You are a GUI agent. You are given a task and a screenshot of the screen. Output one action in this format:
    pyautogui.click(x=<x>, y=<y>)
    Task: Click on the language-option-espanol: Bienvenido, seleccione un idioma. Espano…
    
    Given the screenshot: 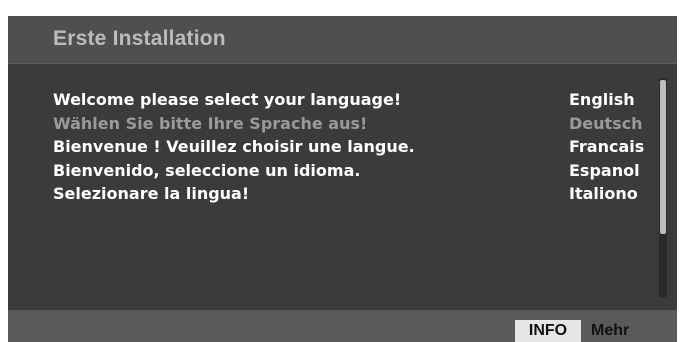 What is the action you would take?
    pyautogui.click(x=342, y=173)
    